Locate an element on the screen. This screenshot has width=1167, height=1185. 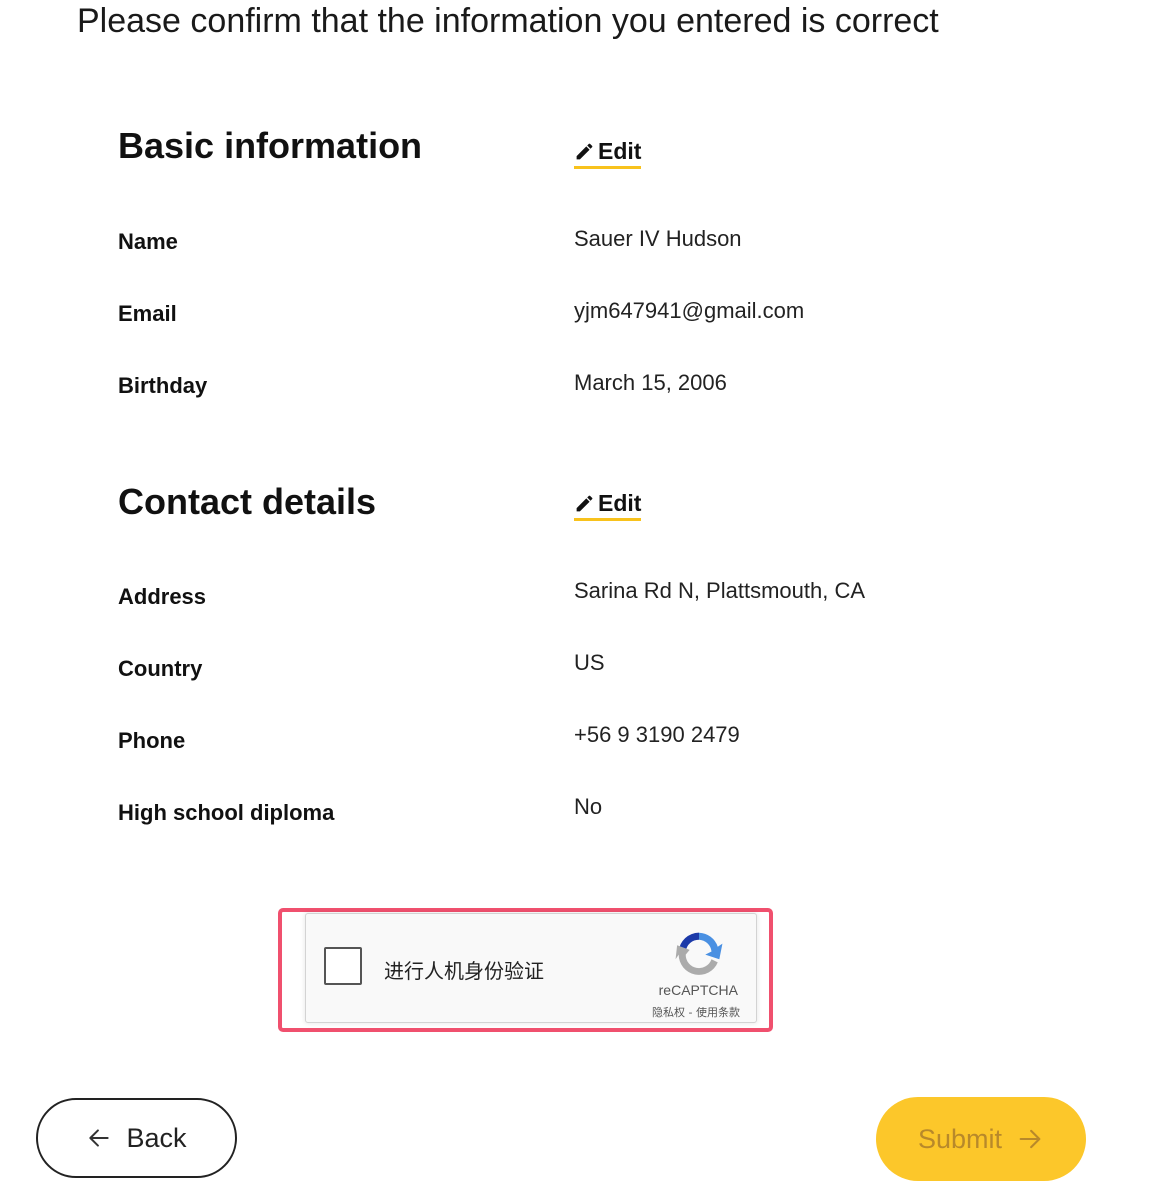
back-label: Back is located at coordinates (156, 1137).